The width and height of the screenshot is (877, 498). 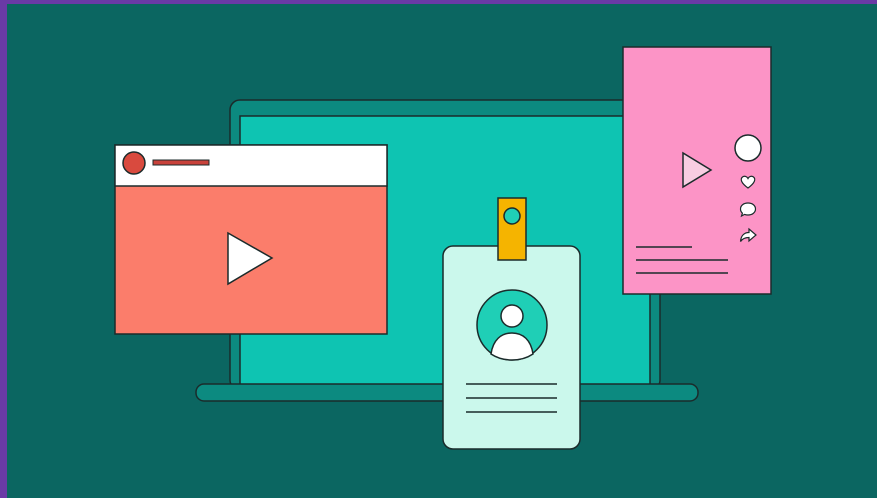 I want to click on clip-hole, so click(x=512, y=216).